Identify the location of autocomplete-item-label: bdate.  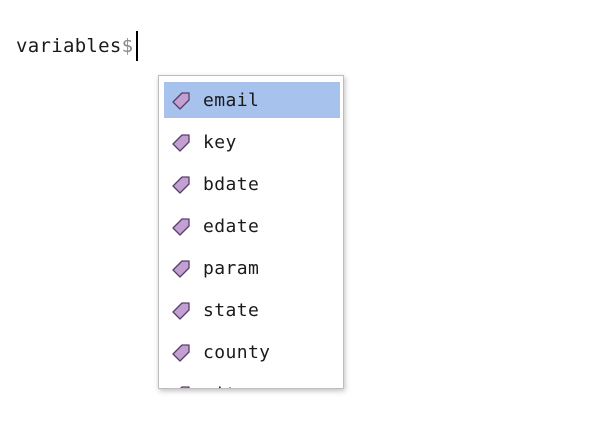
(231, 184).